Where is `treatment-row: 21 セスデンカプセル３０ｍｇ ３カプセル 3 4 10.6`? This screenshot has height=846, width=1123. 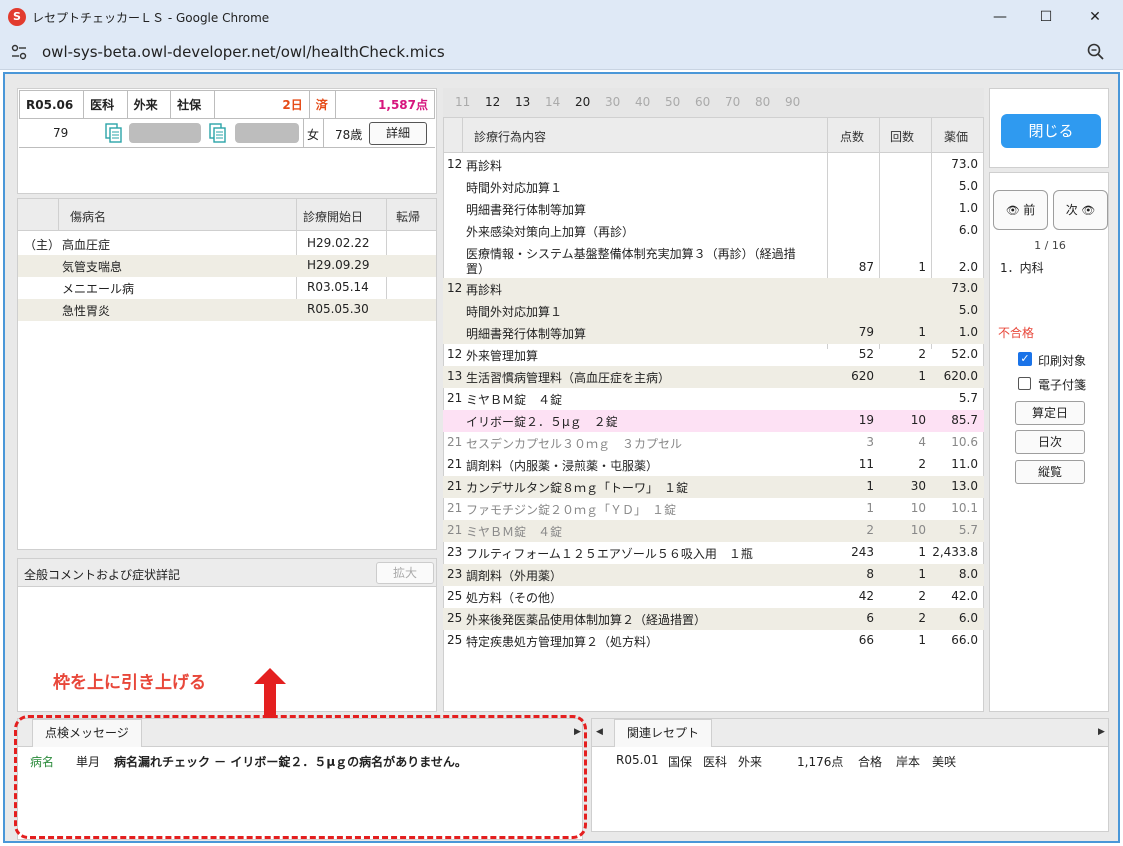 treatment-row: 21 セスデンカプセル３０ｍｇ ３カプセル 3 4 10.6 is located at coordinates (713, 443).